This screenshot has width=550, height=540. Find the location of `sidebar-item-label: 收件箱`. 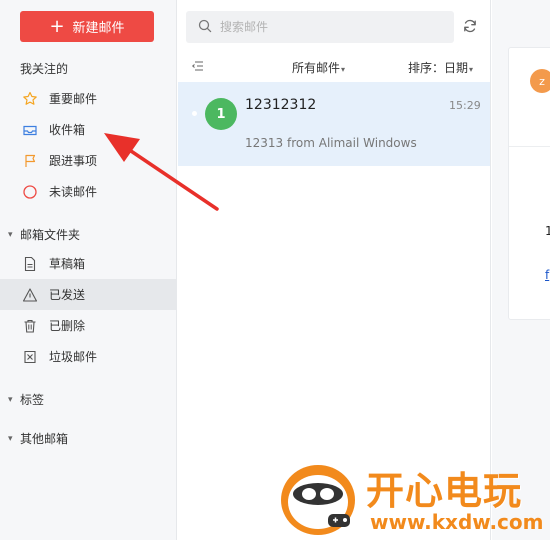

sidebar-item-label: 收件箱 is located at coordinates (67, 130).